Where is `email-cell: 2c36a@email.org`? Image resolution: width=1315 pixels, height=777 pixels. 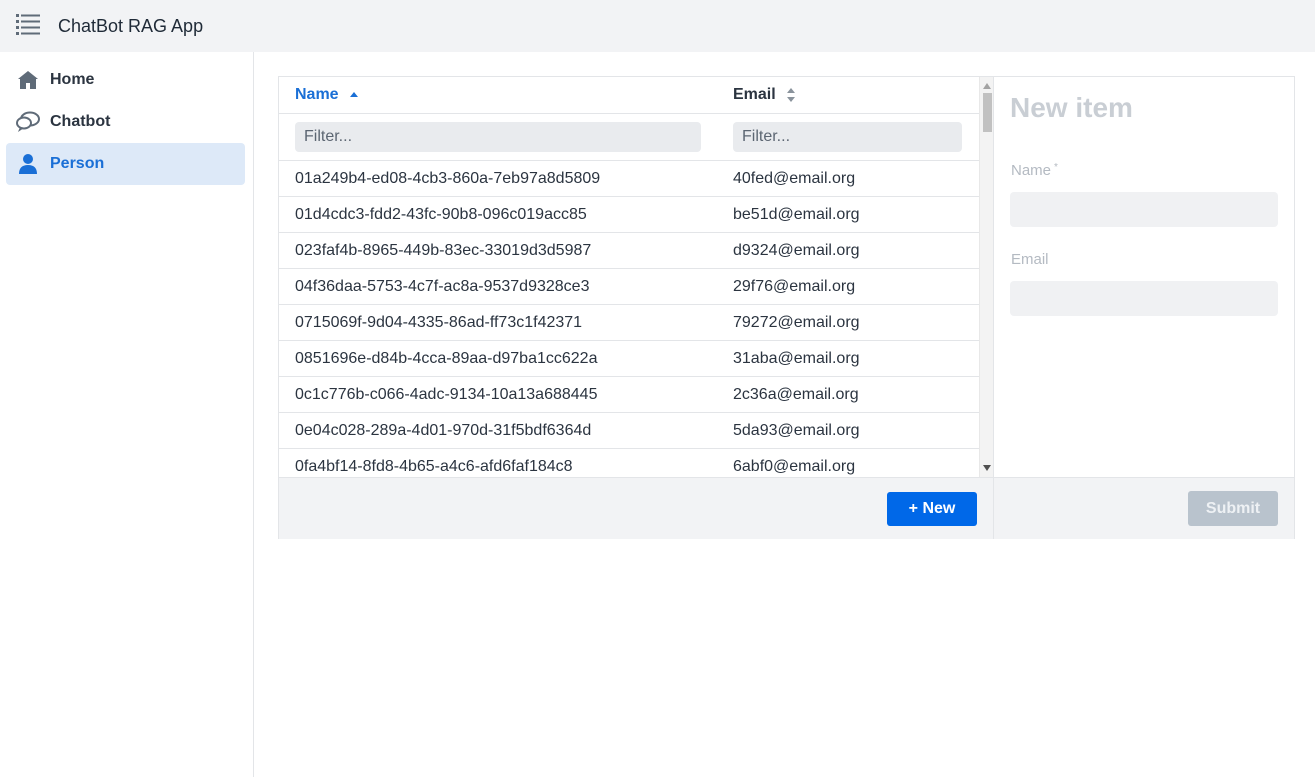 email-cell: 2c36a@email.org is located at coordinates (796, 394).